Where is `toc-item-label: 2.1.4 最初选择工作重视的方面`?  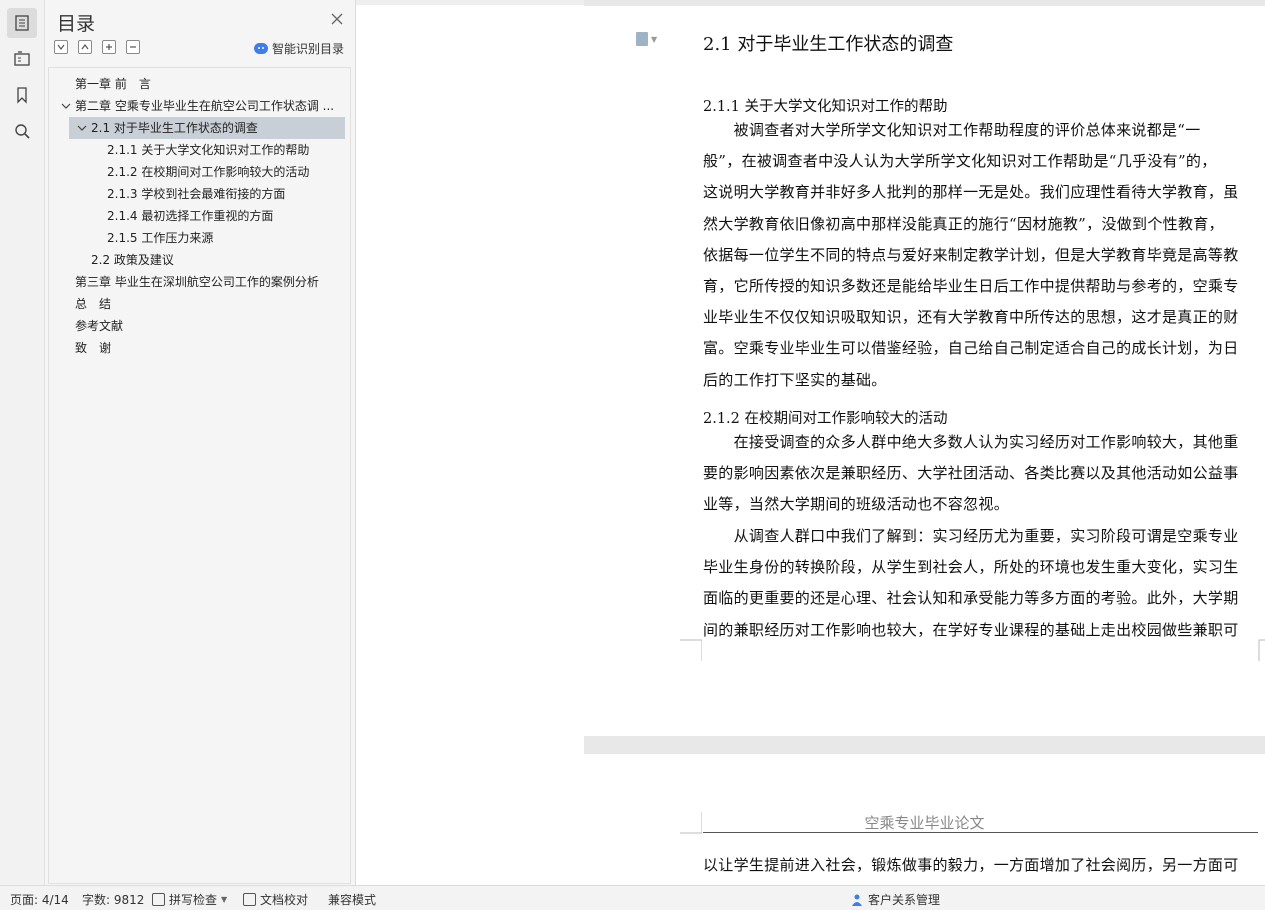
toc-item-label: 2.1.4 最初选择工作重视的方面 is located at coordinates (190, 216).